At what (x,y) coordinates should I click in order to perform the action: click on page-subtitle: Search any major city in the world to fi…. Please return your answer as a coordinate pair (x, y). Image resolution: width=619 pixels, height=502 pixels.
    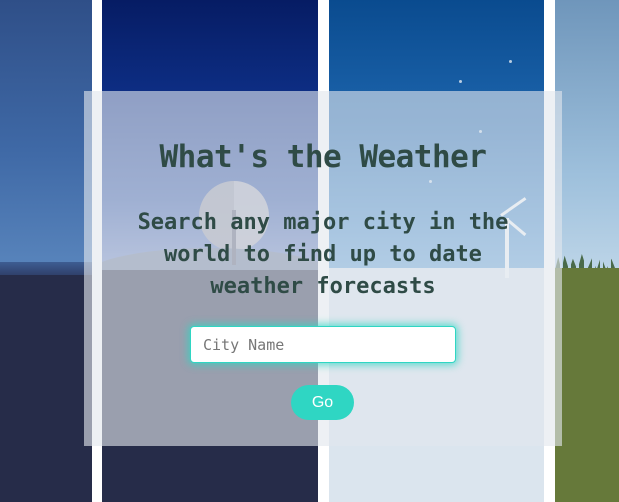
    Looking at the image, I should click on (323, 254).